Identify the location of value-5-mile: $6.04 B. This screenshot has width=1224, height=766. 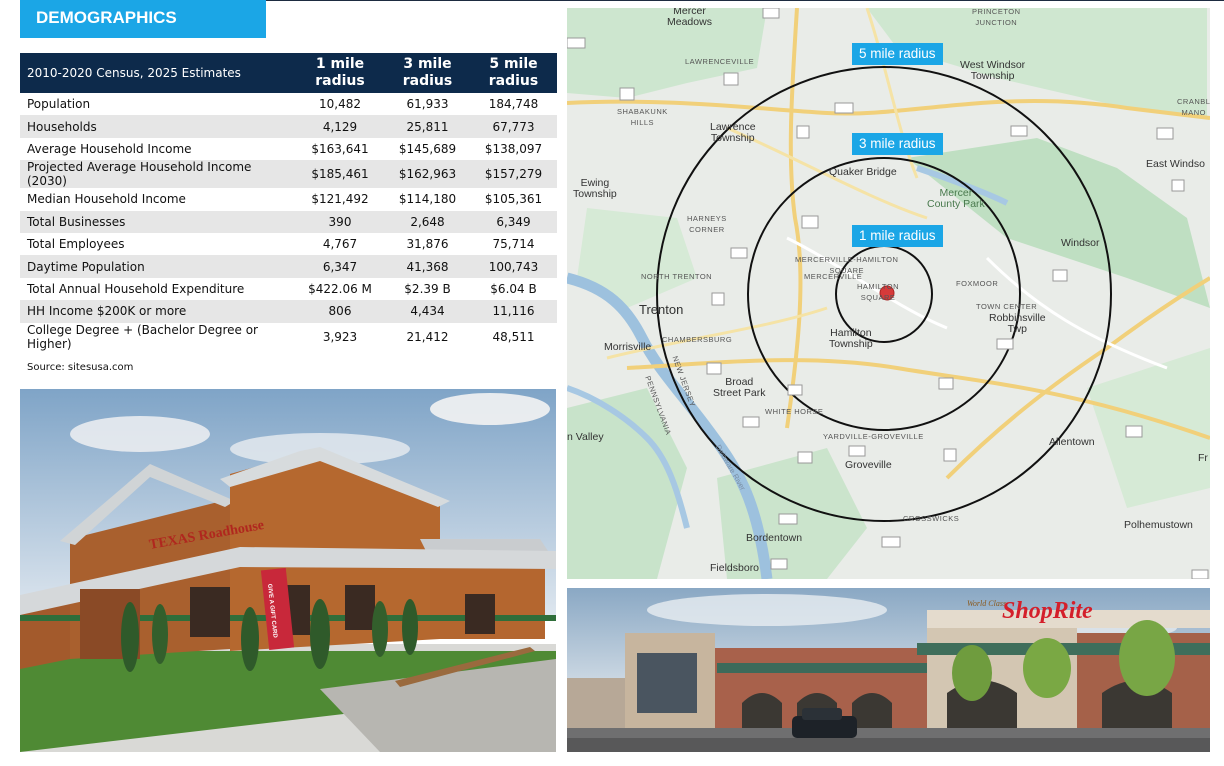
(513, 288).